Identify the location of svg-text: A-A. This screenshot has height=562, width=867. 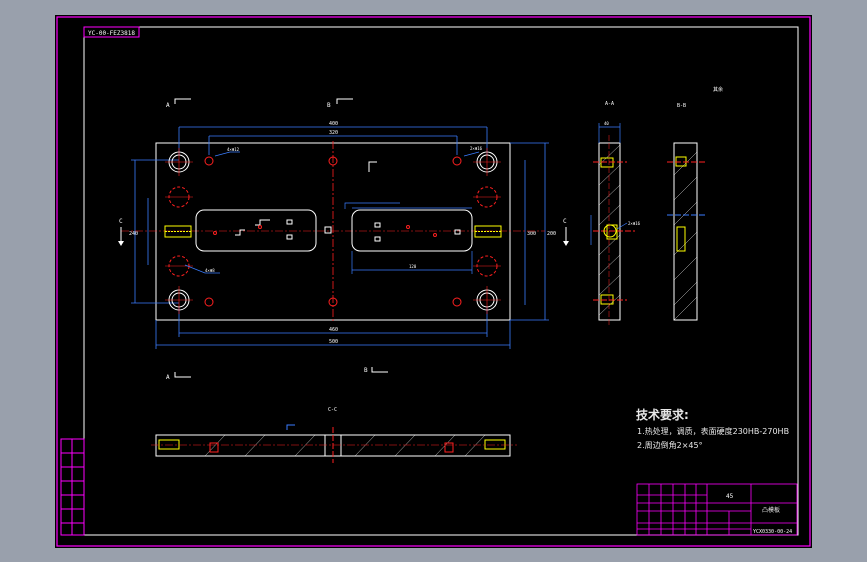
(609, 104).